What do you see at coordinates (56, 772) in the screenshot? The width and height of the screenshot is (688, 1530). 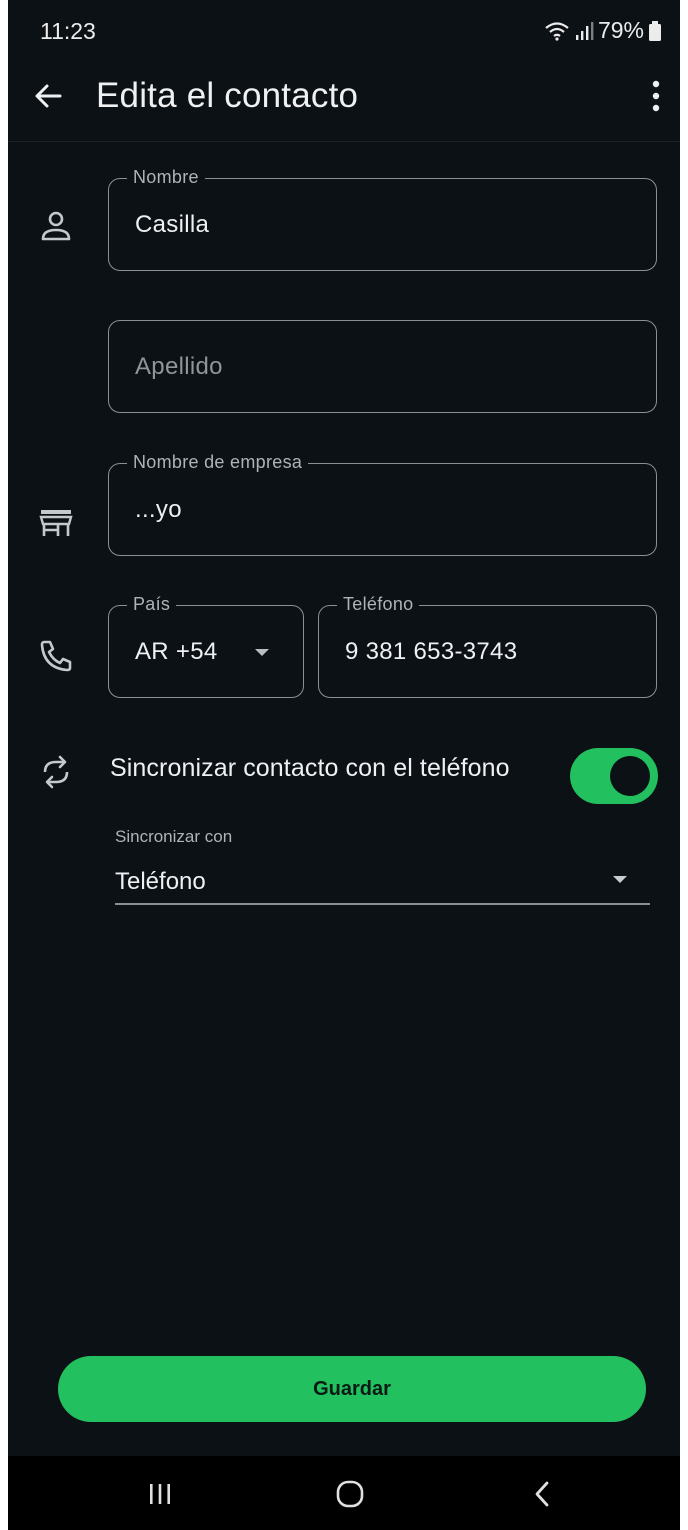 I see `sync-icon` at bounding box center [56, 772].